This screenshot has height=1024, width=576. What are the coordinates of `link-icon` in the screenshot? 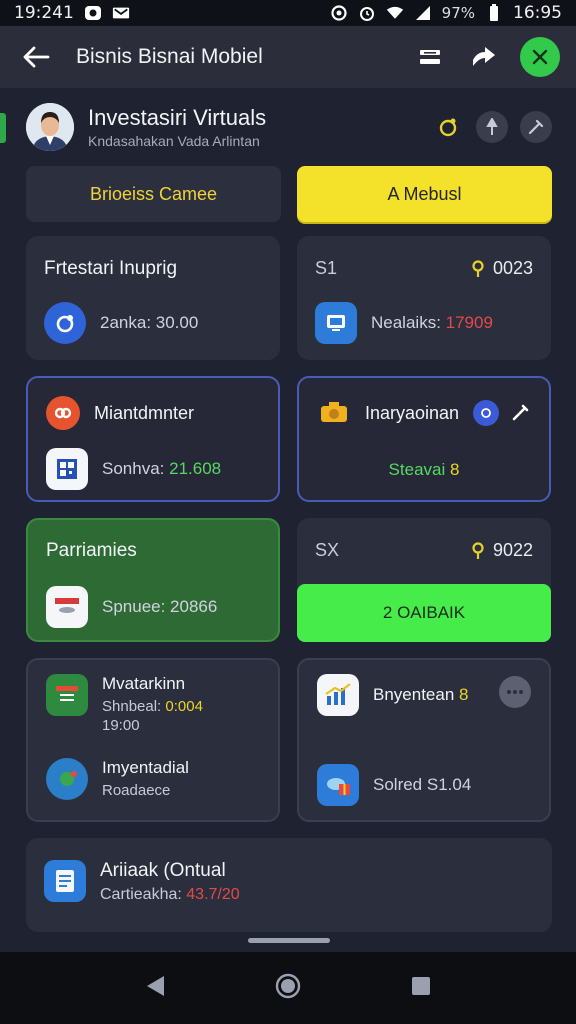 It's located at (63, 413).